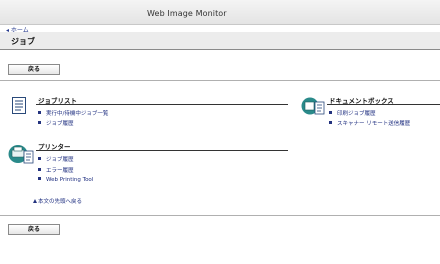 Image resolution: width=440 pixels, height=264 pixels. Describe the element at coordinates (356, 114) in the screenshot. I see `document-box-item-label: 印刷ジョブ履歴` at that location.